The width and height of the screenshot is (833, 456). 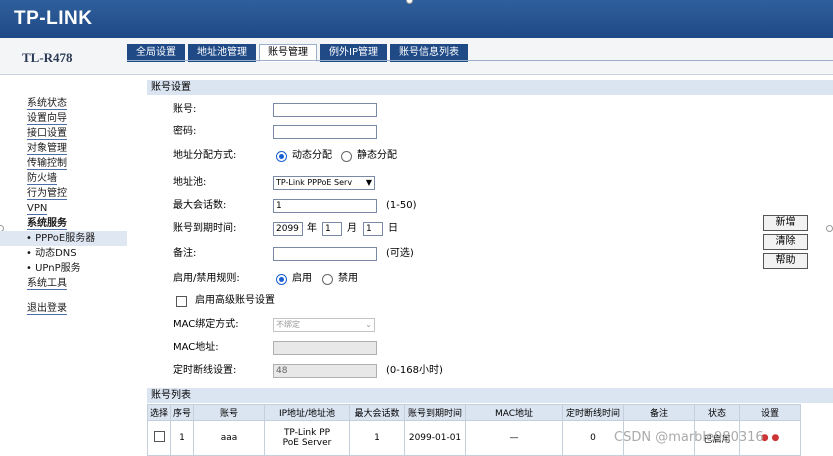 I want to click on row-index: 1, so click(x=182, y=438).